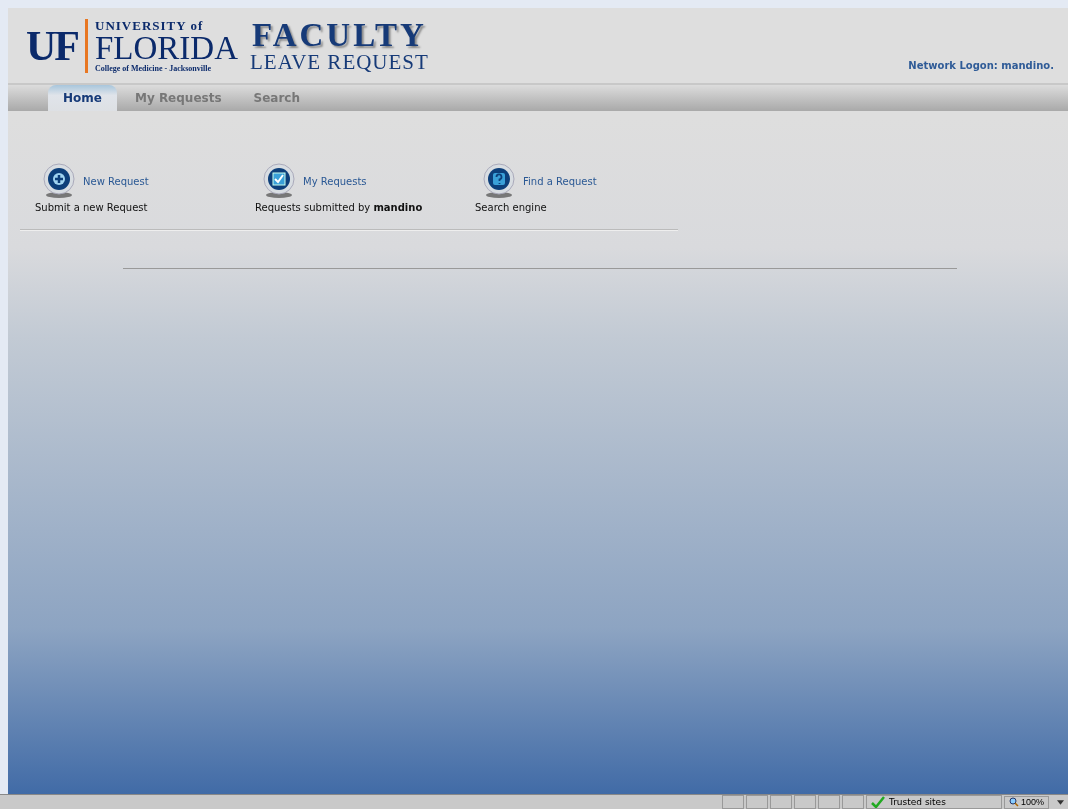 Image resolution: width=1068 pixels, height=809 pixels. Describe the element at coordinates (59, 181) in the screenshot. I see `plus-circle-icon` at that location.